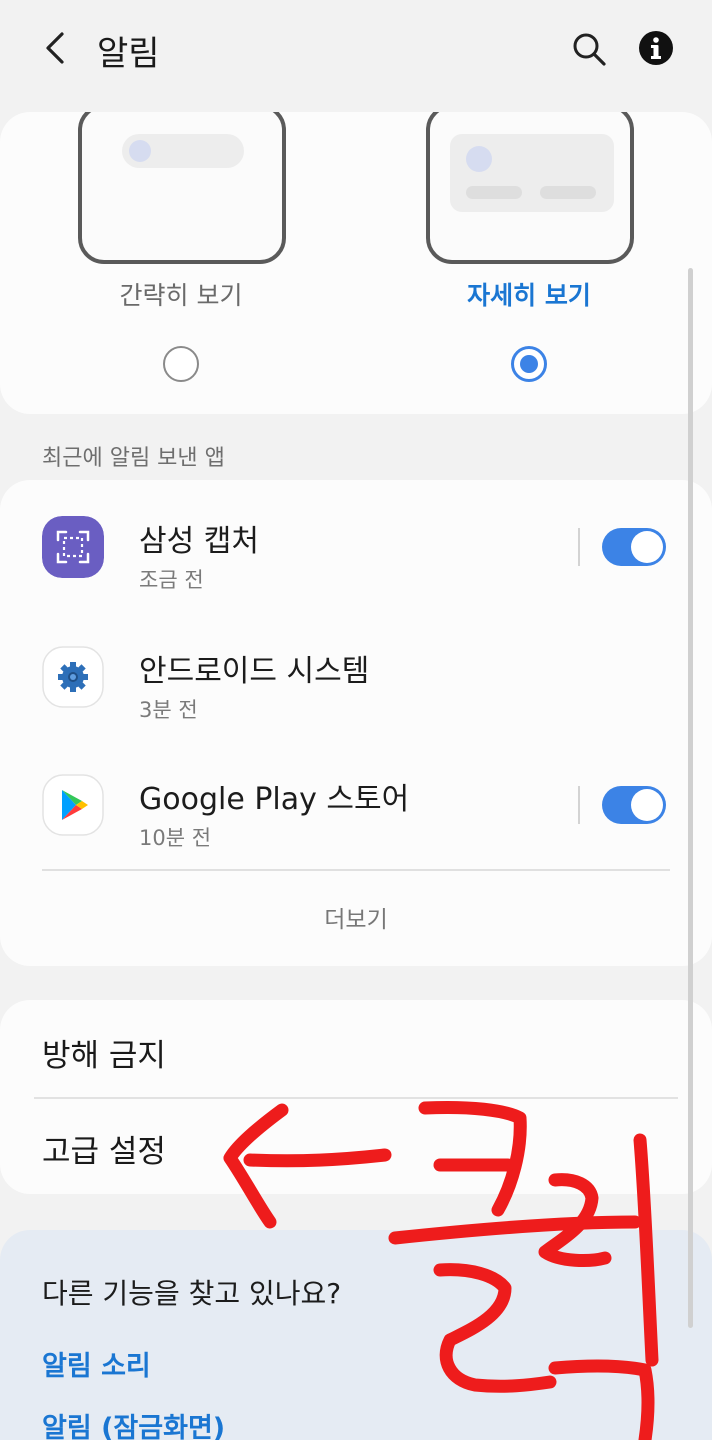 Image resolution: width=712 pixels, height=1440 pixels. Describe the element at coordinates (96, 1363) in the screenshot. I see `notification-sound-link: 알림 소리` at that location.